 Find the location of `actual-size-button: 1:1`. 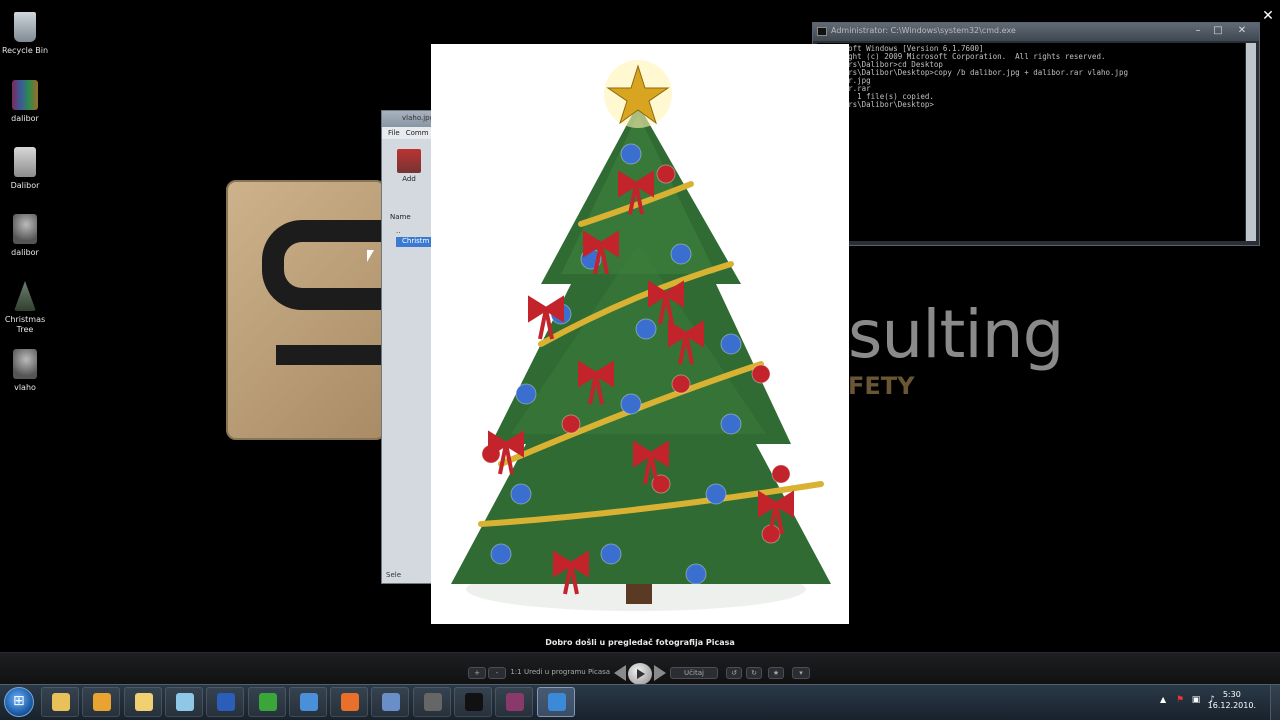

actual-size-button: 1:1 is located at coordinates (516, 673).